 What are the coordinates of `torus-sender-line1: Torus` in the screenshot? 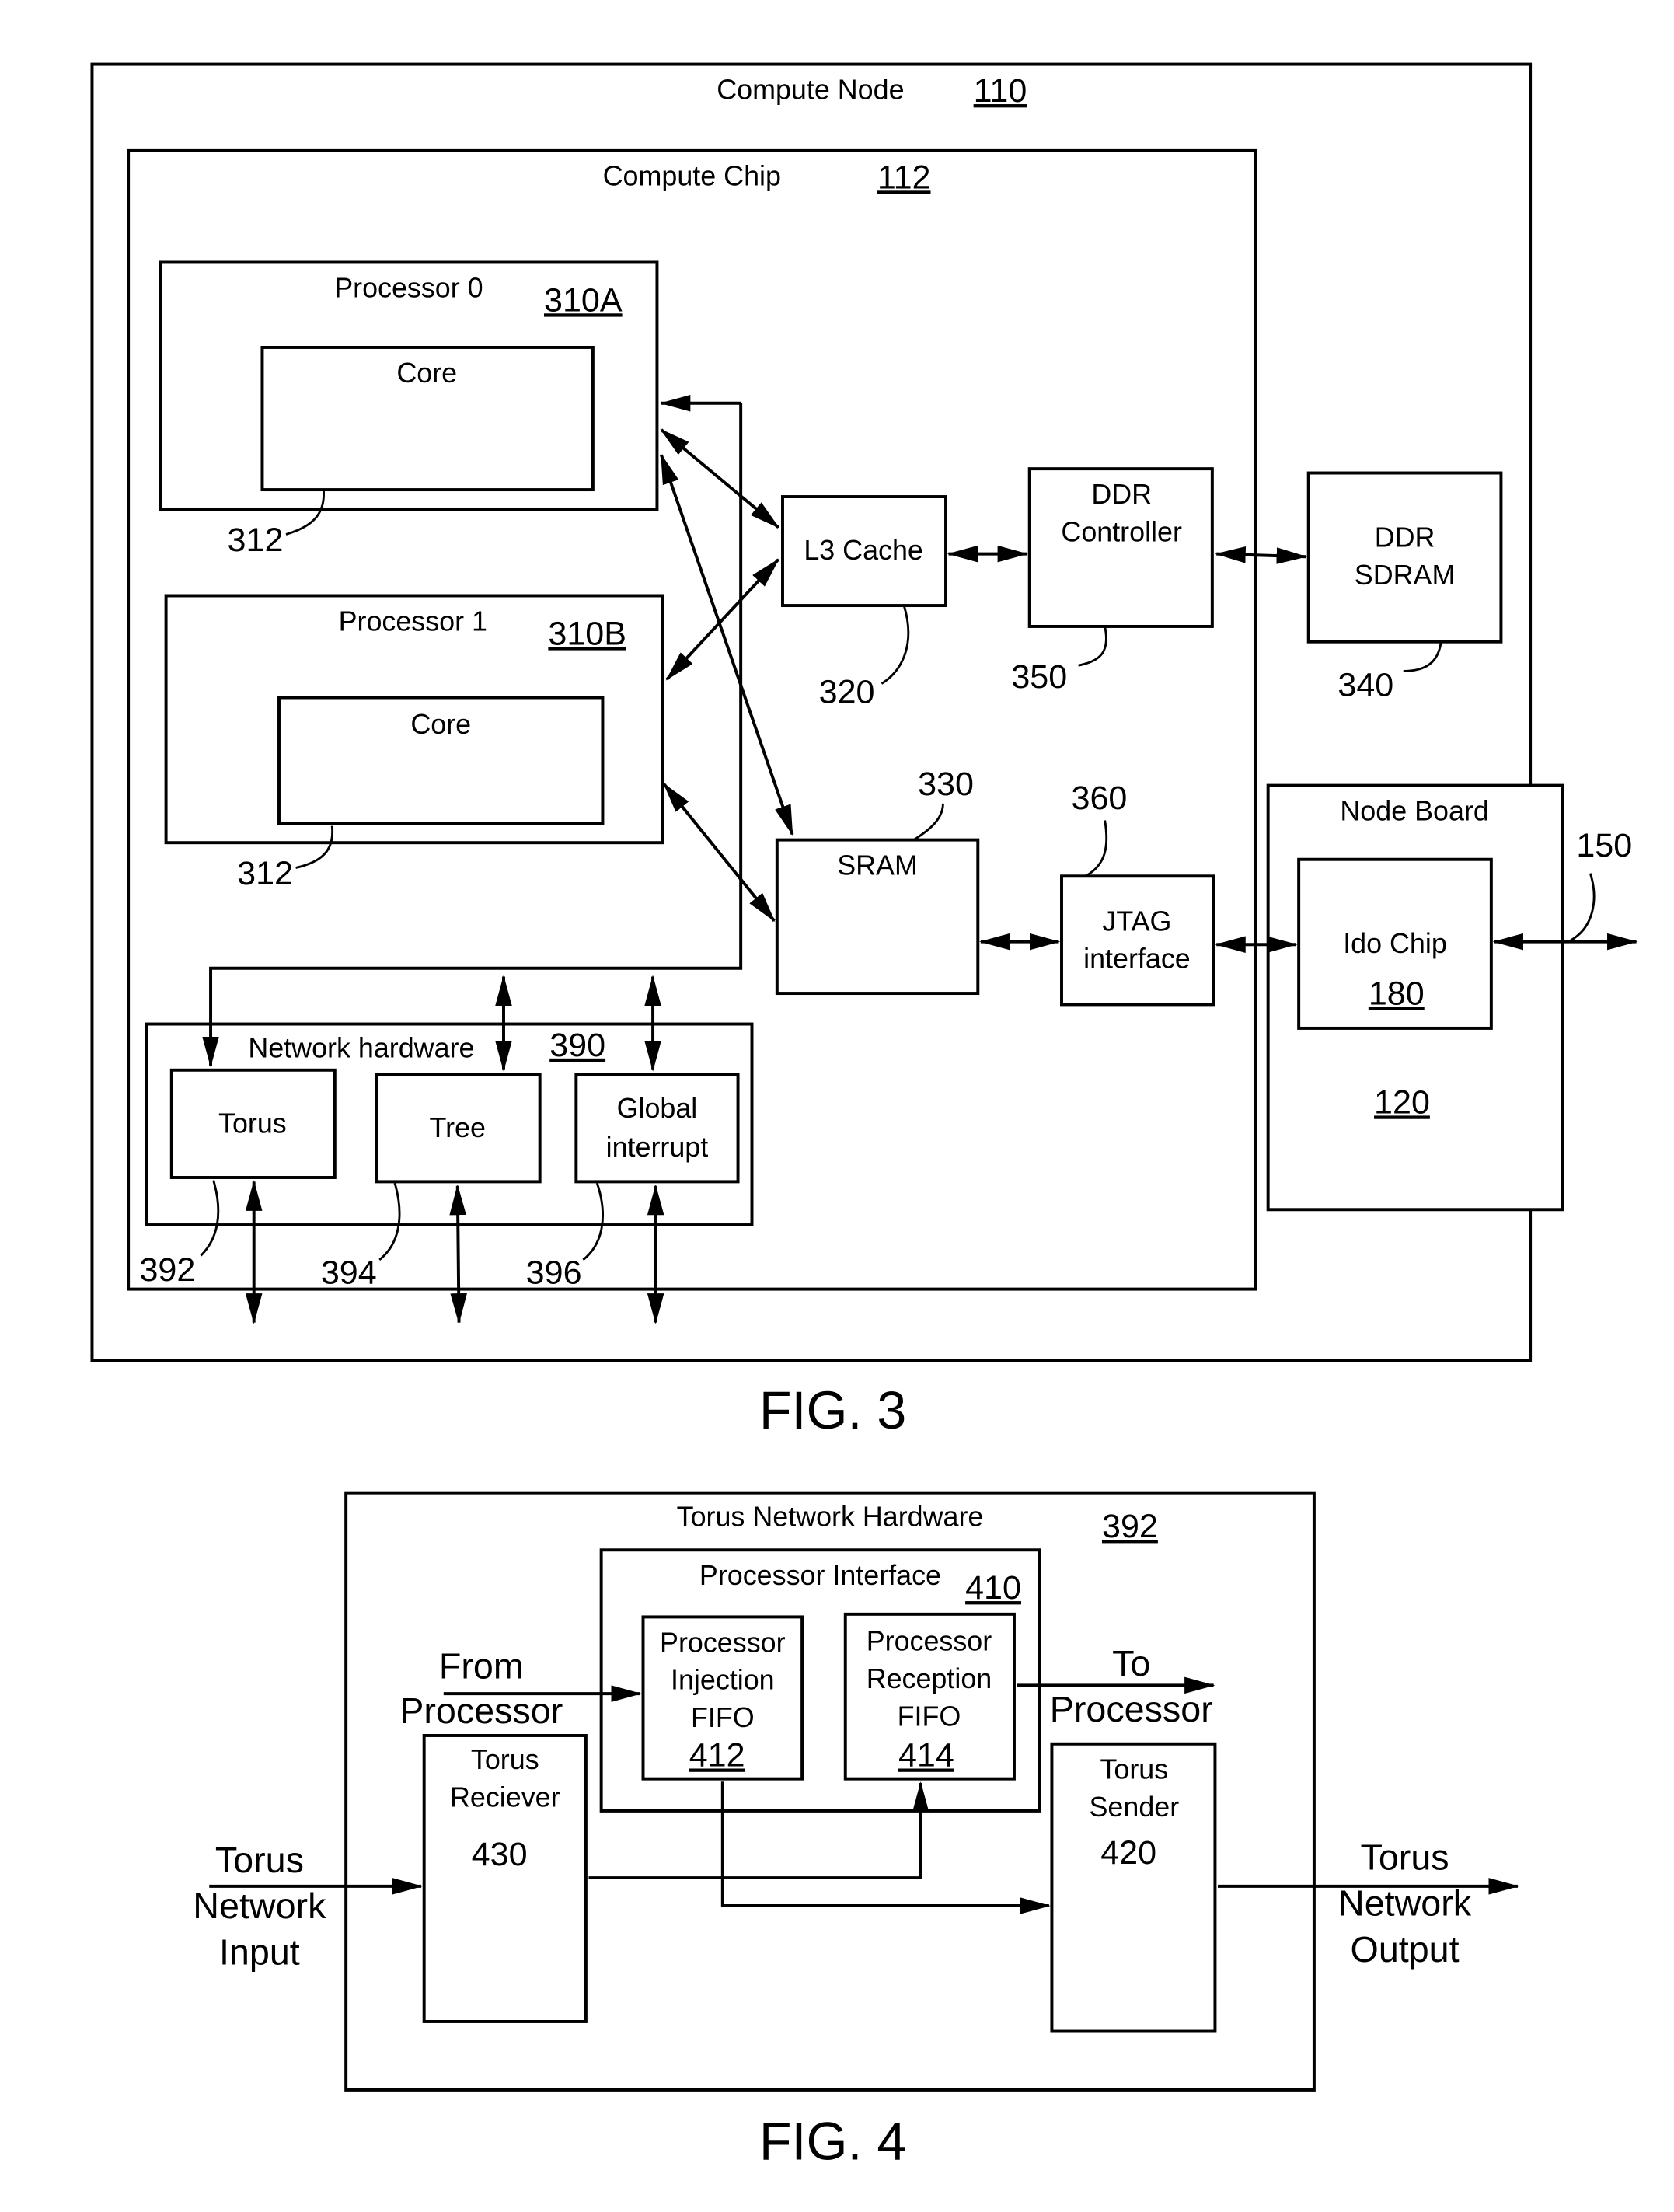 It's located at (1134, 1770).